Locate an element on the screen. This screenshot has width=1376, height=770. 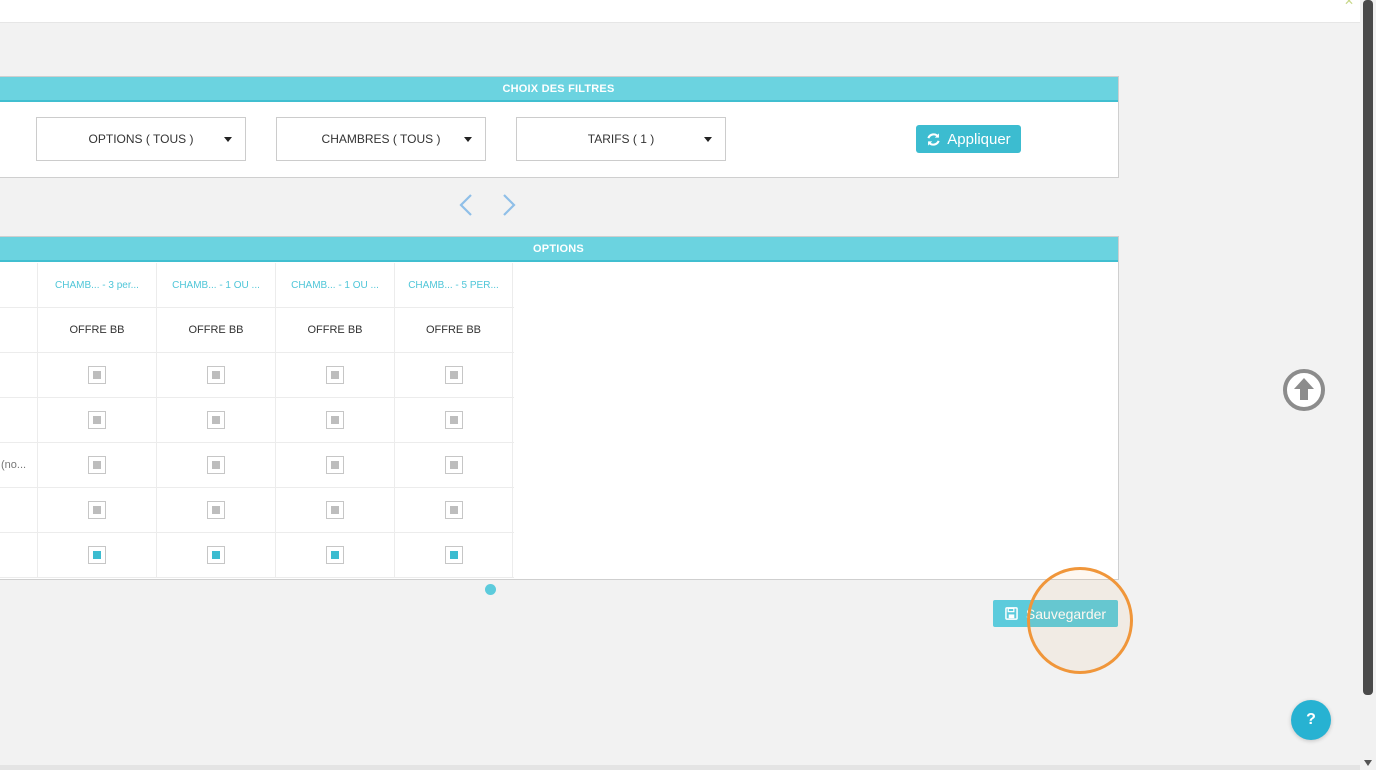
top-bar: ✕ is located at coordinates (680, 11).